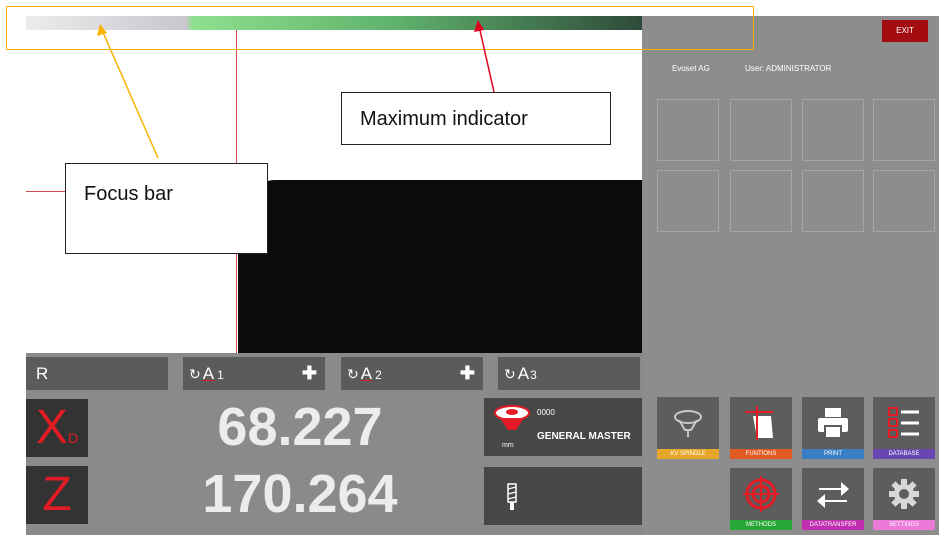 Image resolution: width=939 pixels, height=535 pixels. What do you see at coordinates (166, 208) in the screenshot?
I see `focus-bar-callout: Focus bar` at bounding box center [166, 208].